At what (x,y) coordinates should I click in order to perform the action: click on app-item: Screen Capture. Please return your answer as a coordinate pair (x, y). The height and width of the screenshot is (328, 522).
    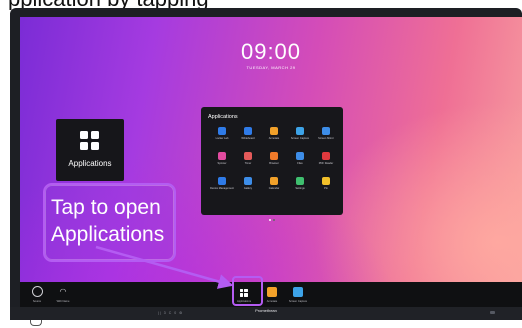
    Looking at the image, I should click on (300, 138).